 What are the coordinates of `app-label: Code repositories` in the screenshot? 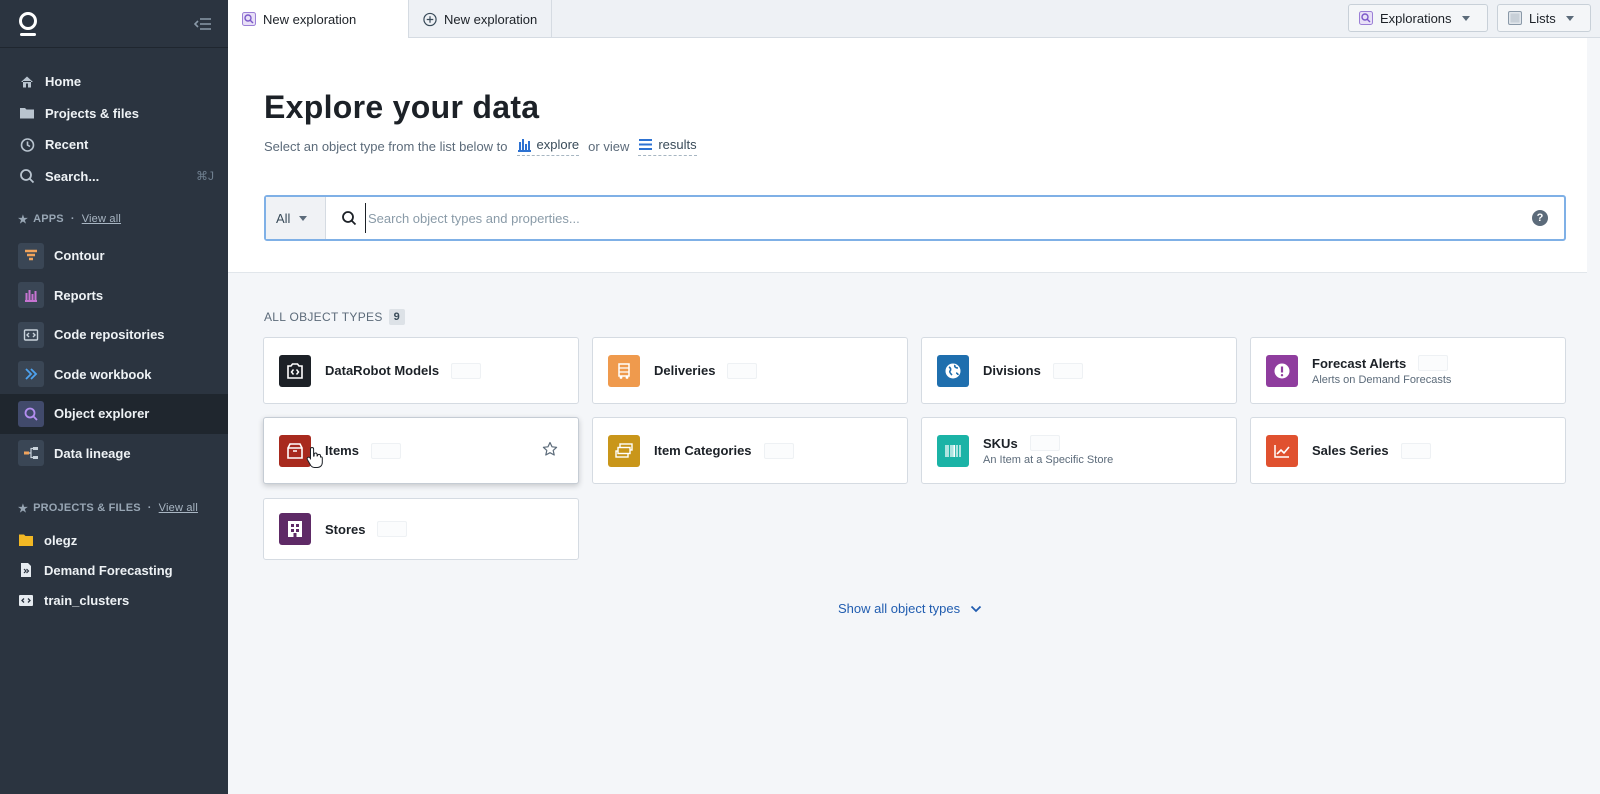 It's located at (109, 335).